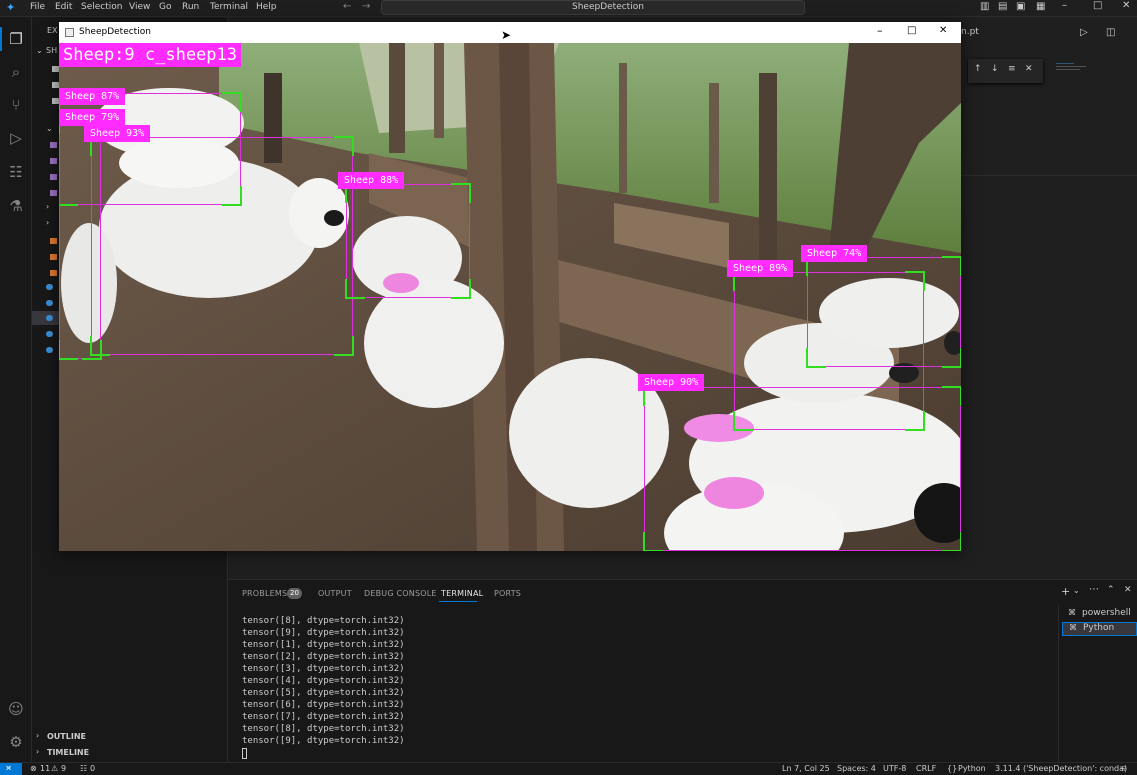 The image size is (1137, 775). What do you see at coordinates (37, 7) in the screenshot?
I see `menu-file: File` at bounding box center [37, 7].